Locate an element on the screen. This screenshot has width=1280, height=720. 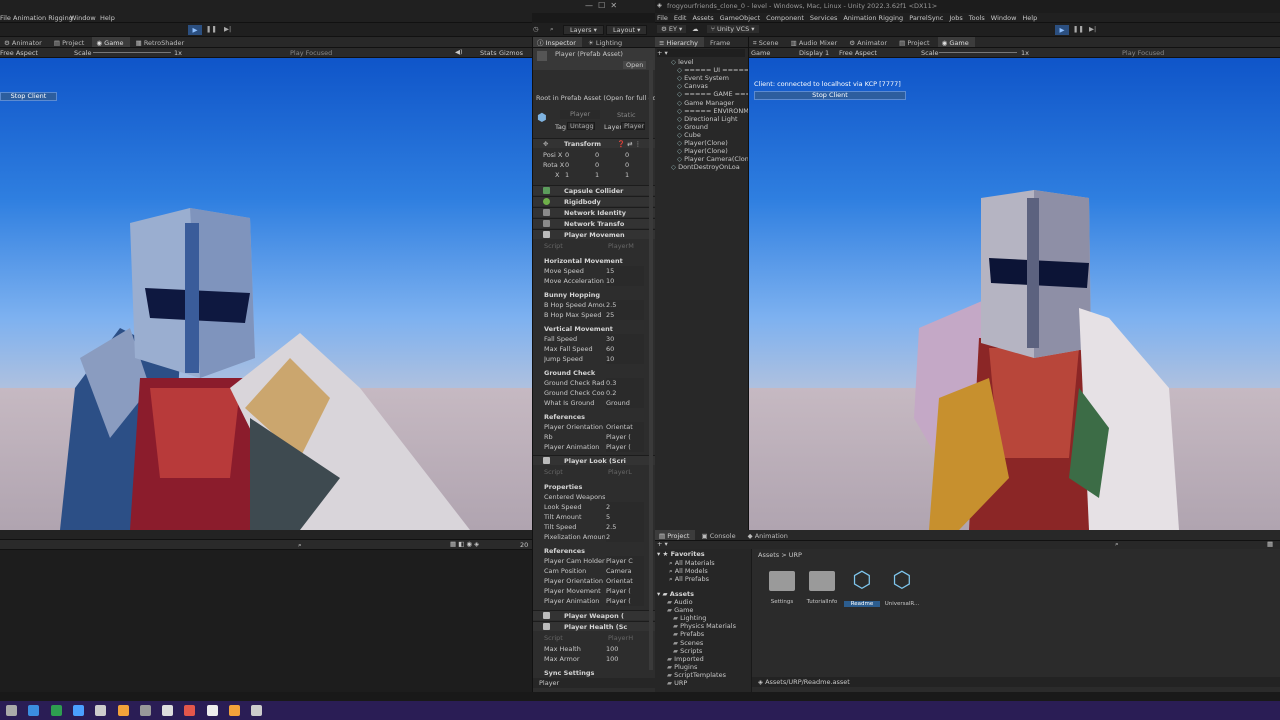
hierarchy-item: ◇ ===== GAME ===== is located at coordinates (712, 94).